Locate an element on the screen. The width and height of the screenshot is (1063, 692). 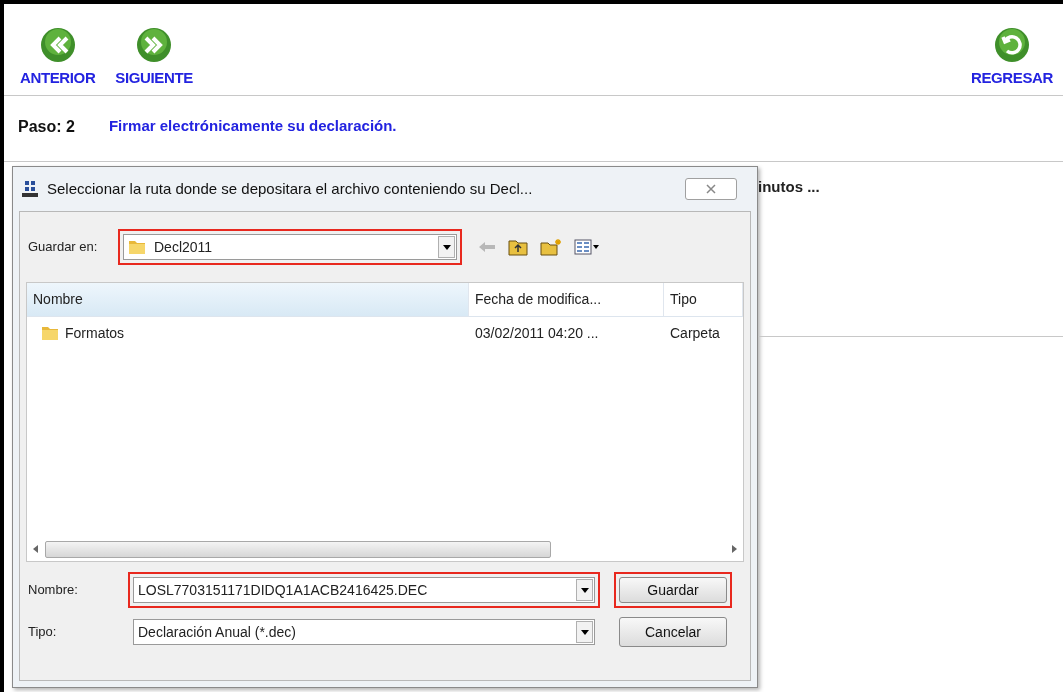
return-icon is located at coordinates (1012, 44).